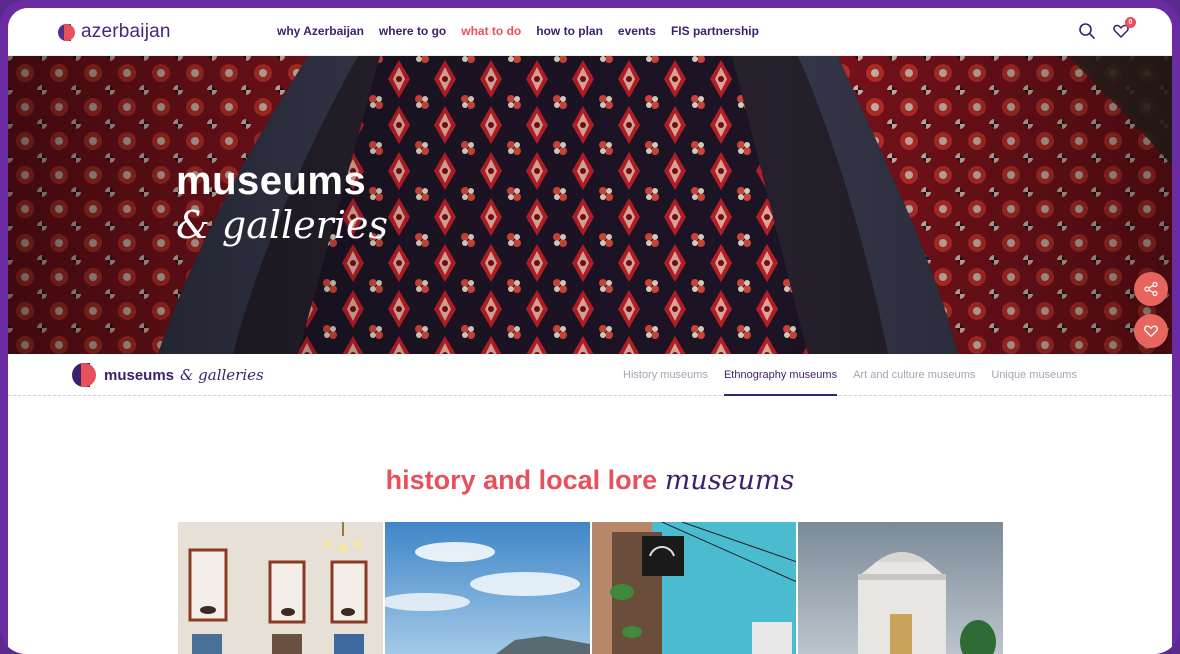  I want to click on favorites-count-badge: 0, so click(1130, 22).